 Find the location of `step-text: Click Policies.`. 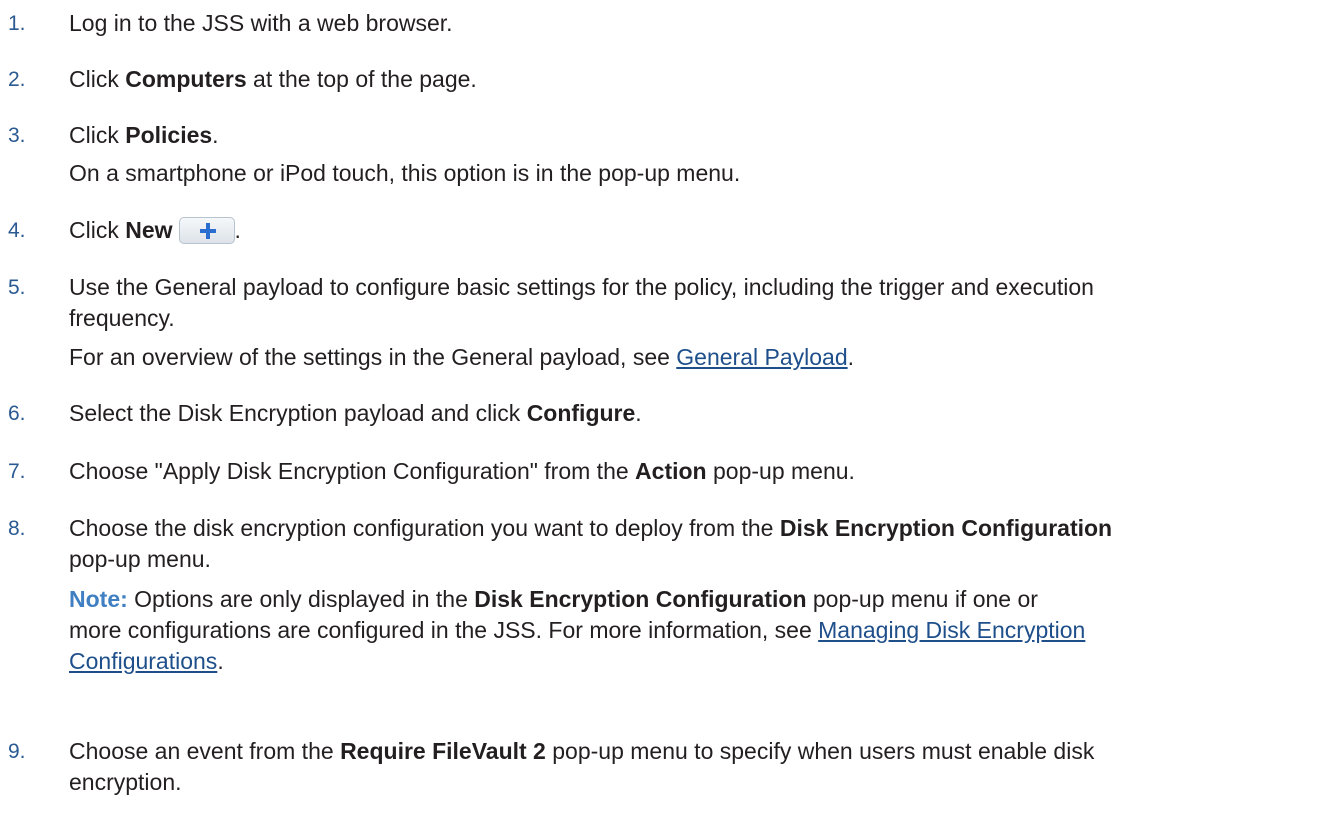

step-text: Click Policies. is located at coordinates (144, 135).